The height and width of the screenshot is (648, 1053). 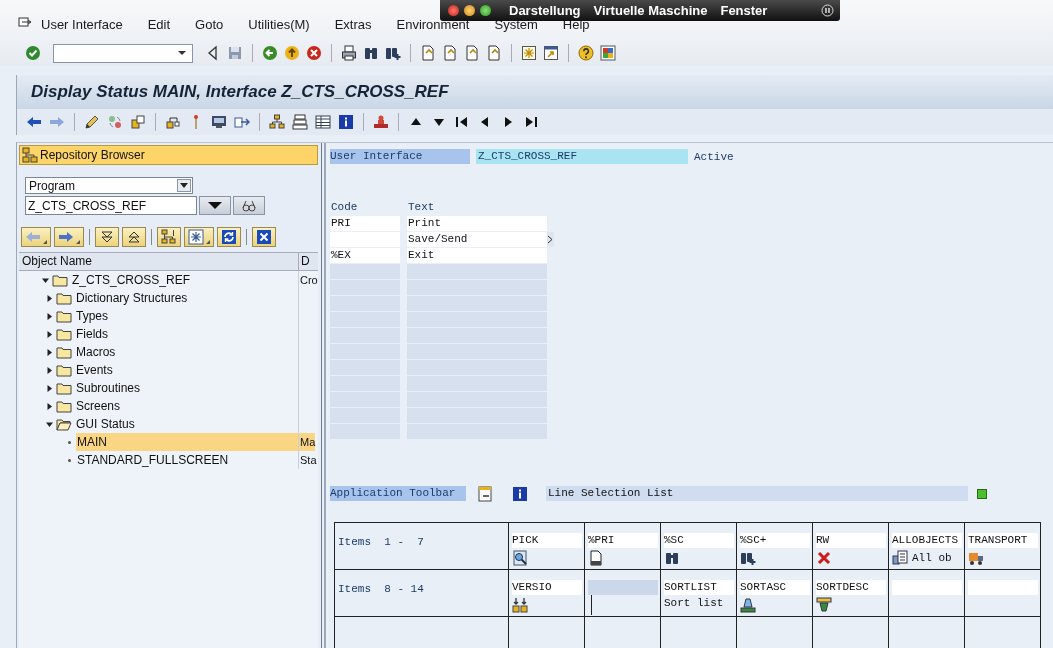 What do you see at coordinates (699, 587) in the screenshot?
I see `function-code-field: SORTLIST` at bounding box center [699, 587].